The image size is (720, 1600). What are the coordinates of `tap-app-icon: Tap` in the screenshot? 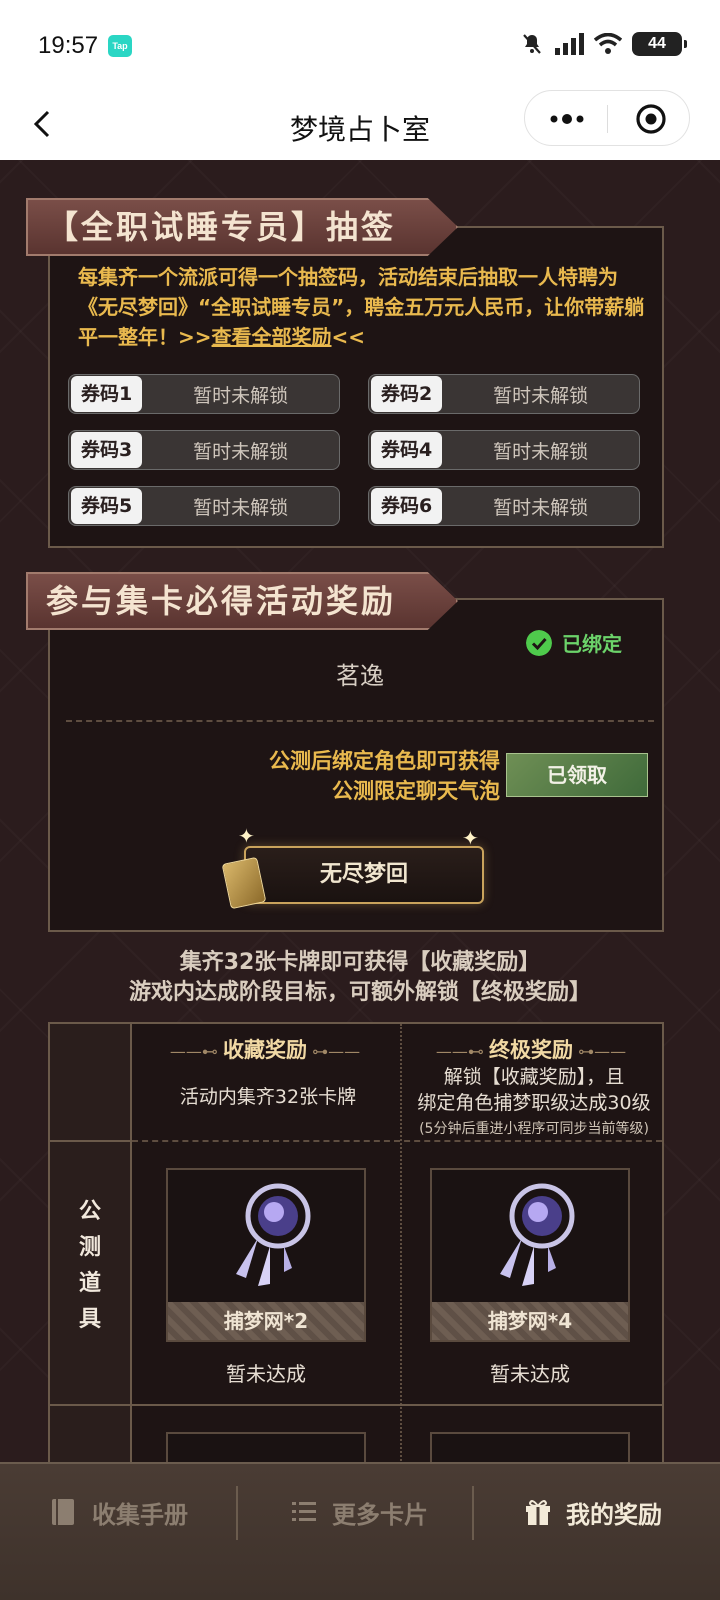 It's located at (120, 46).